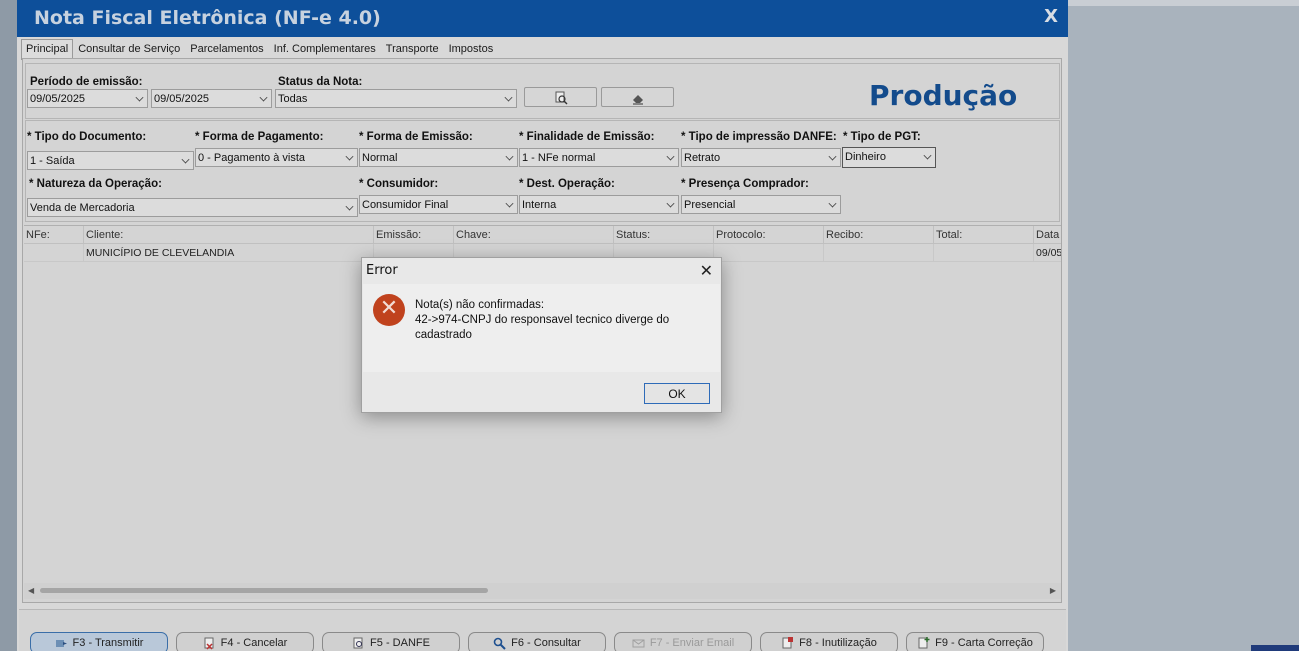 The width and height of the screenshot is (1299, 651). I want to click on data-fim-value: 09/05/2025, so click(182, 99).